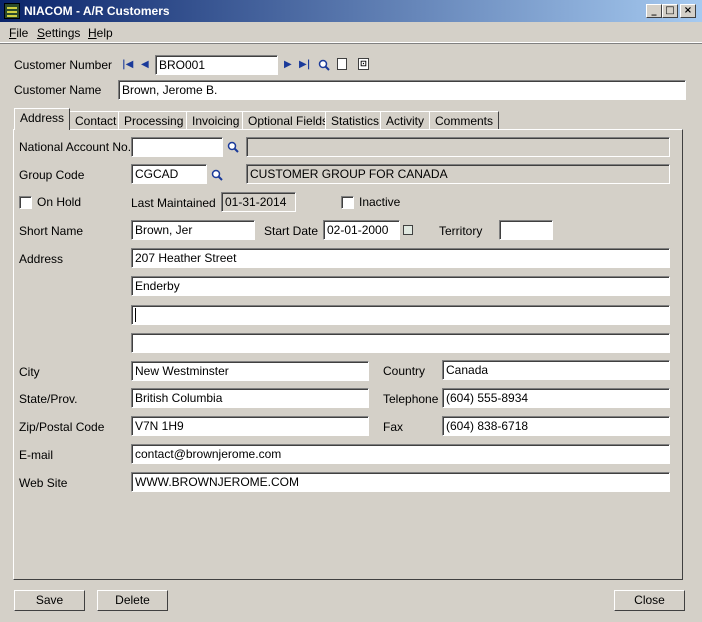  I want to click on customer-number-label: Customer Number, so click(63, 65).